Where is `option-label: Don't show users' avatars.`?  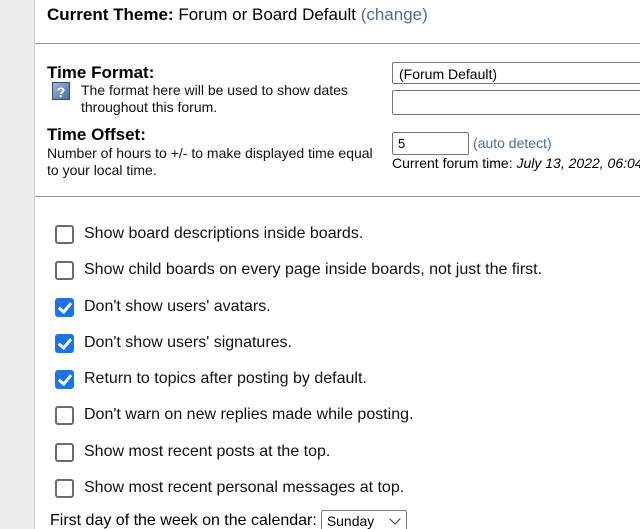
option-label: Don't show users' avatars. is located at coordinates (177, 306).